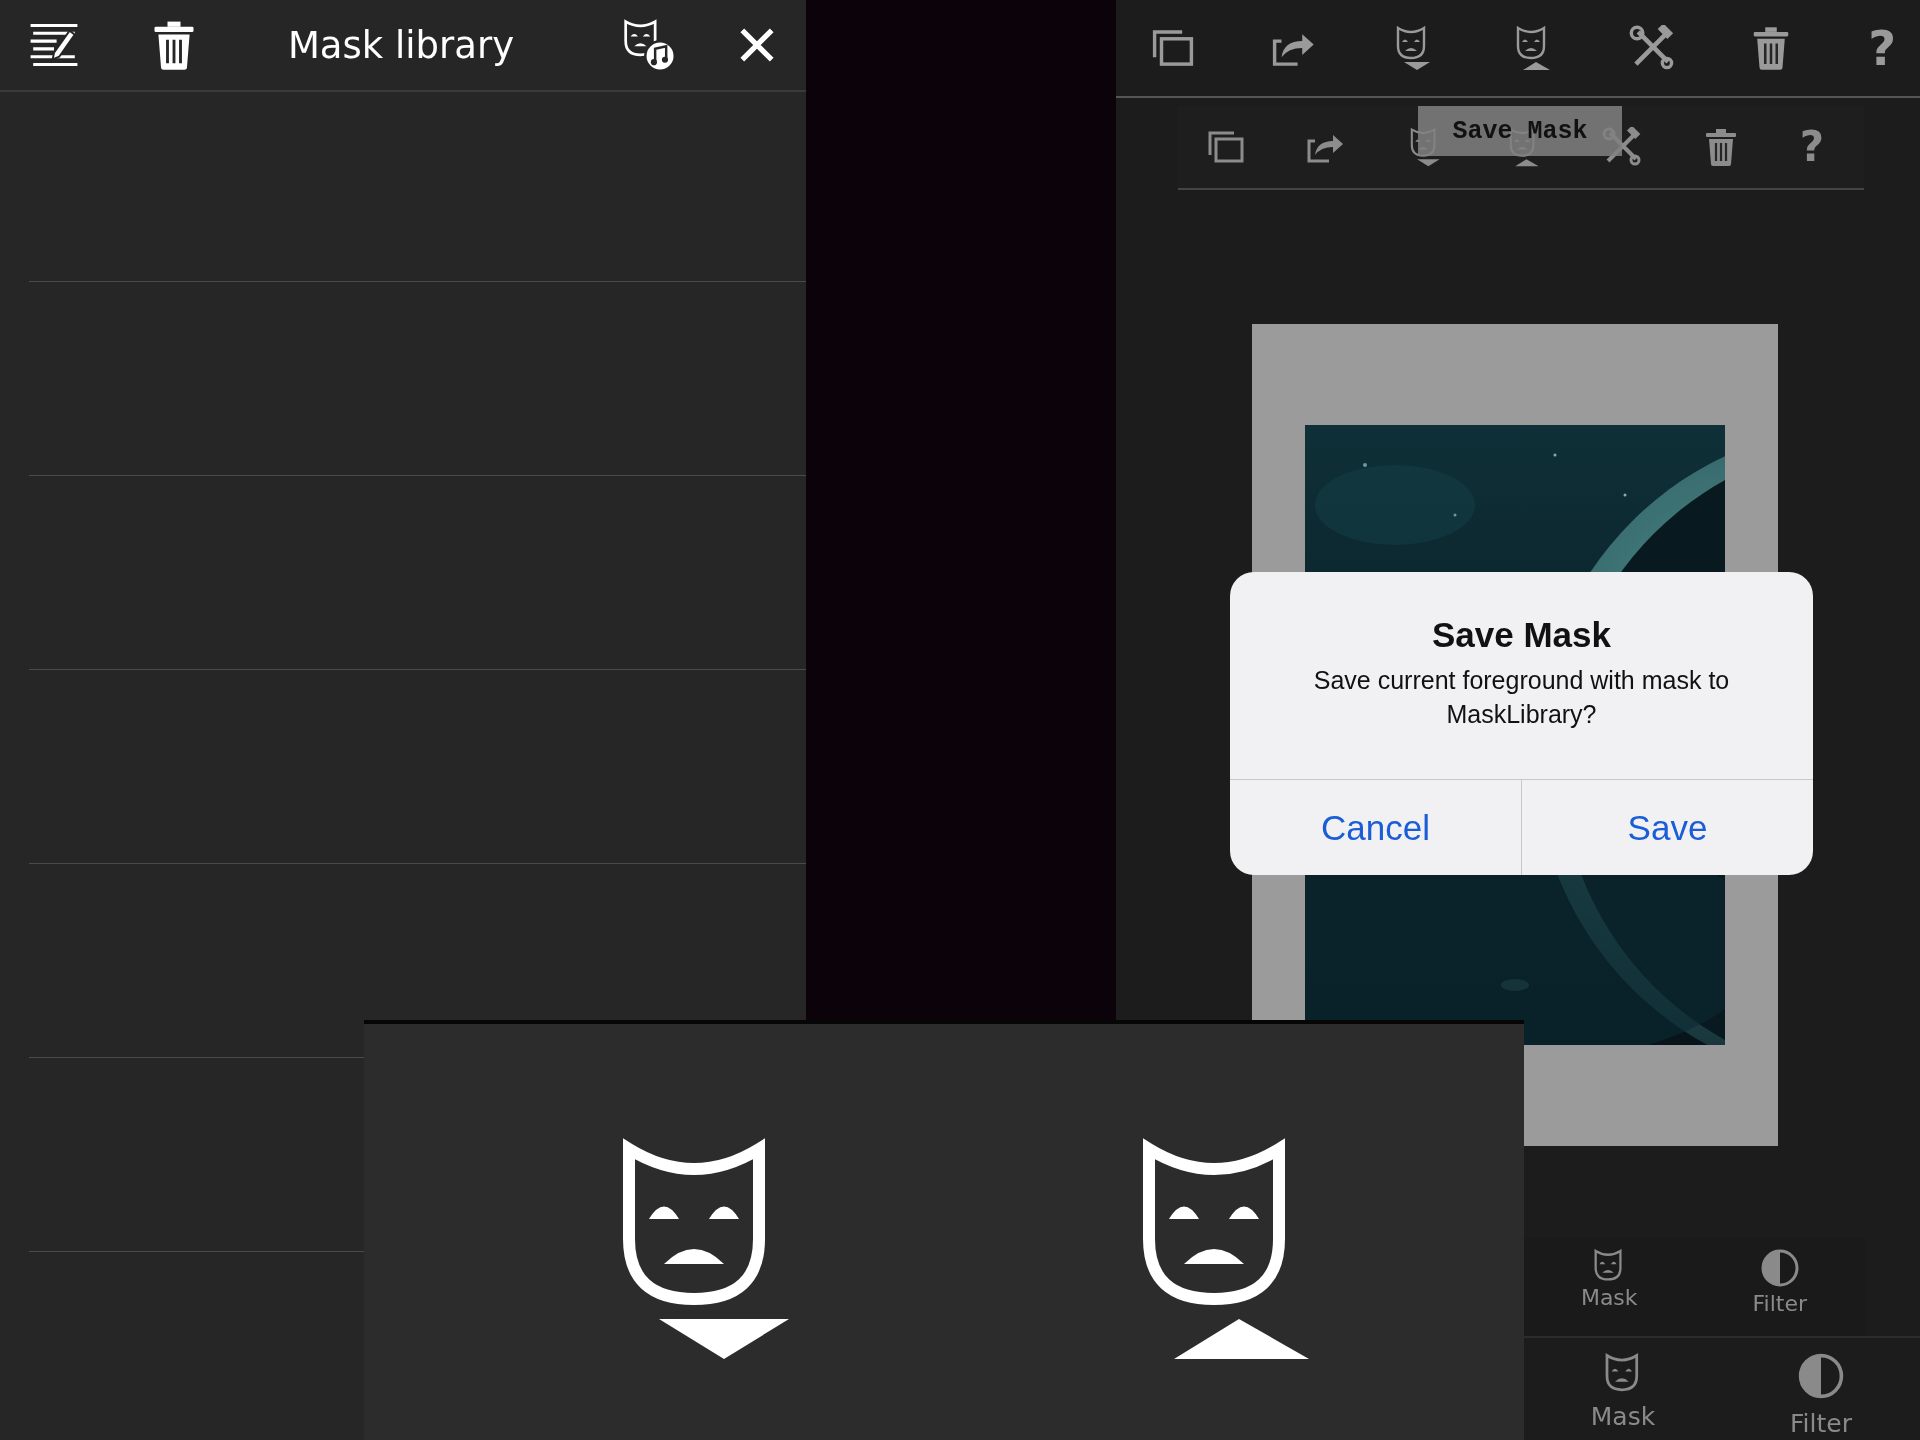 This screenshot has width=1920, height=1440. What do you see at coordinates (401, 45) in the screenshot?
I see `panel-title: Mask library` at bounding box center [401, 45].